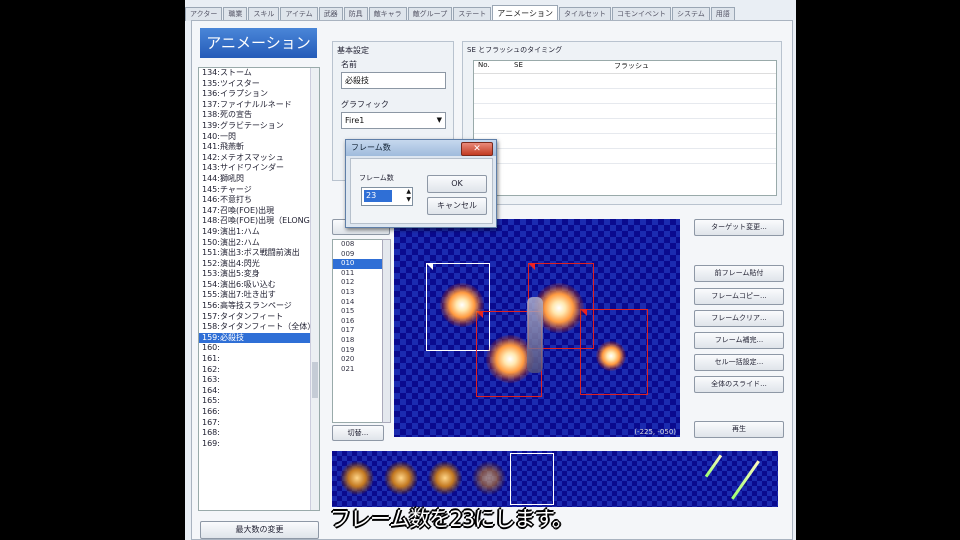 This screenshot has height=540, width=960. What do you see at coordinates (299, 14) in the screenshot?
I see `tab-3: アイテム` at bounding box center [299, 14].